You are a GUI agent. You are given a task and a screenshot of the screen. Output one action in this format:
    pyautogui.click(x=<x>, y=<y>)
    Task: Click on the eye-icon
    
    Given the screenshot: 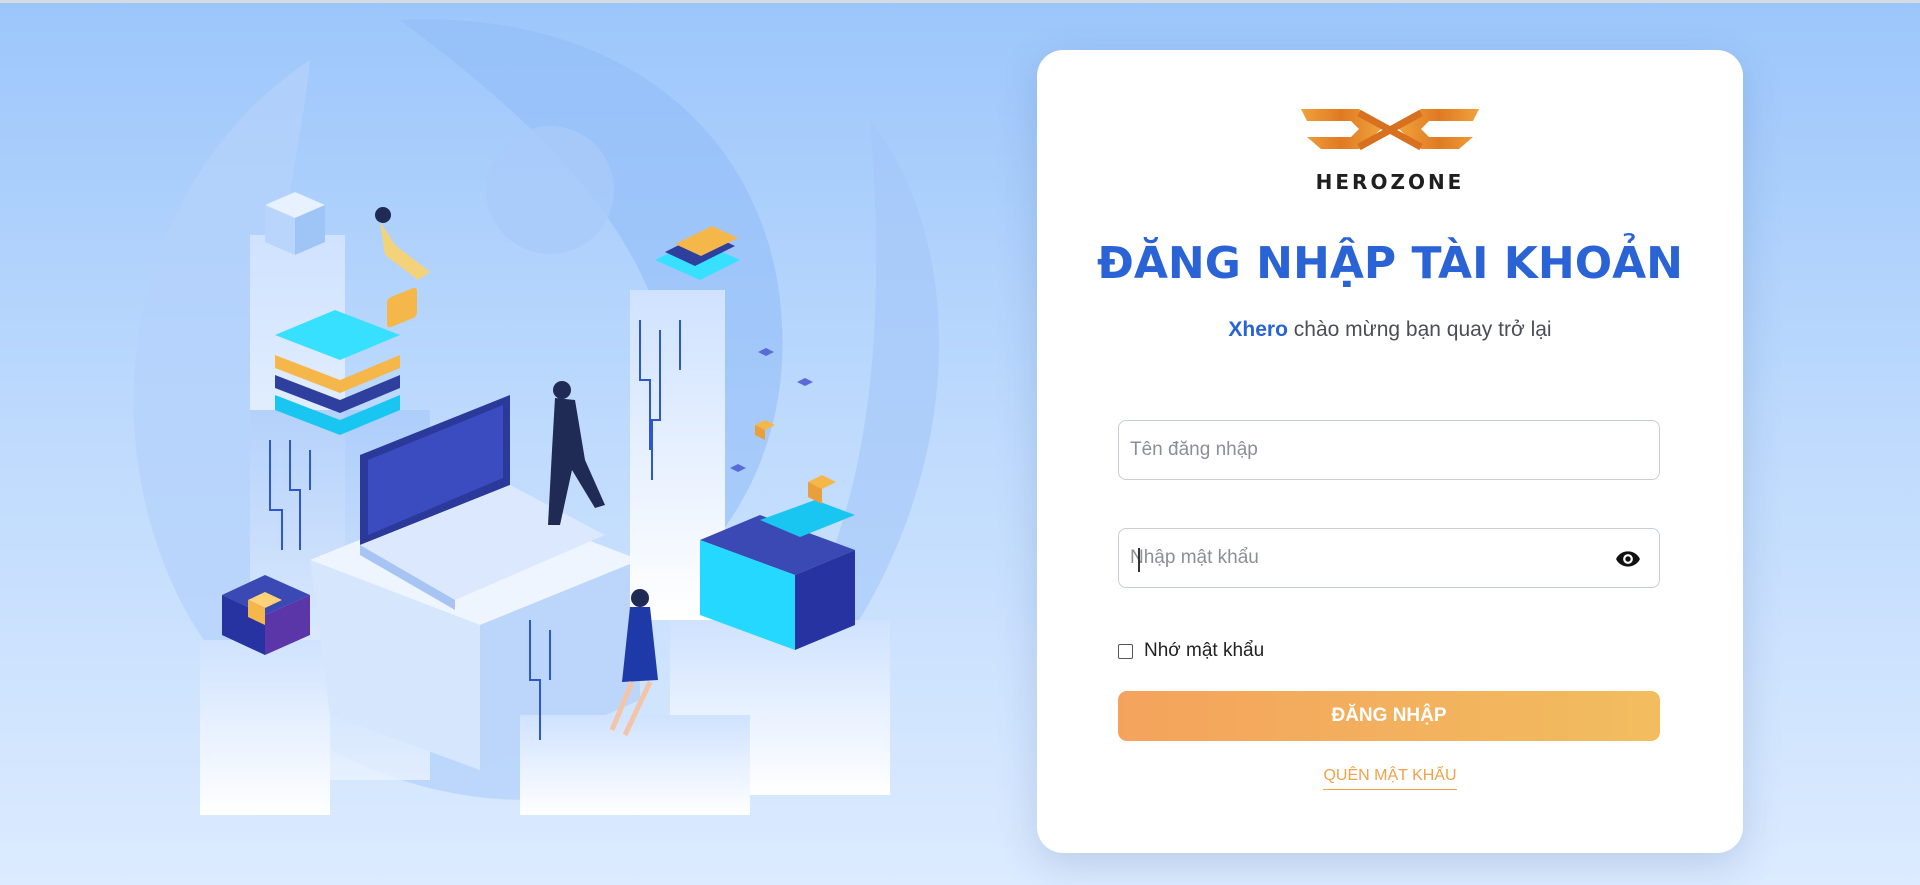 What is the action you would take?
    pyautogui.click(x=1628, y=559)
    